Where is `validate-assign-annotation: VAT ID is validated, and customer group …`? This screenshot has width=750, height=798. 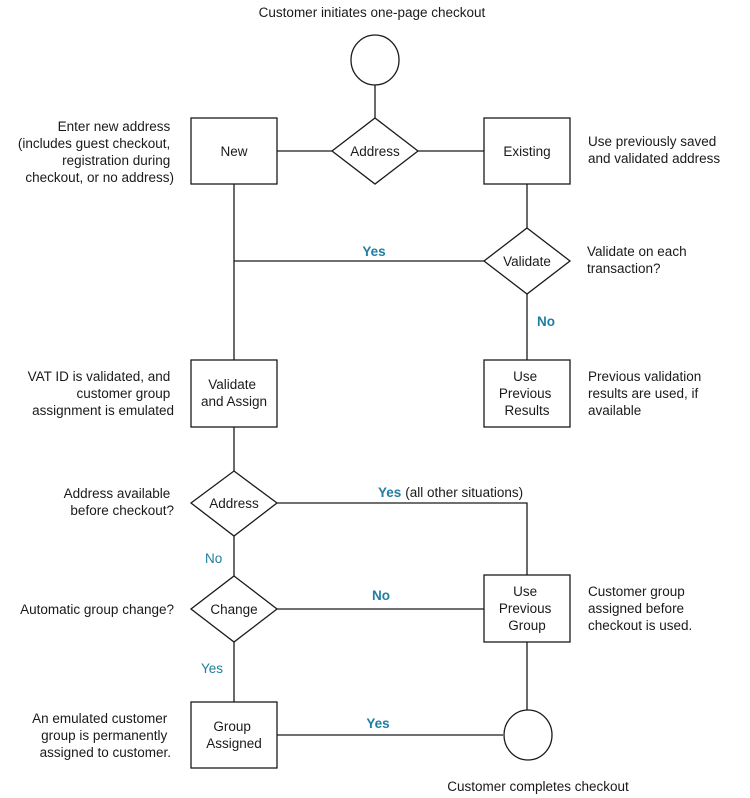
validate-assign-annotation: VAT ID is validated, and customer group … is located at coordinates (101, 393).